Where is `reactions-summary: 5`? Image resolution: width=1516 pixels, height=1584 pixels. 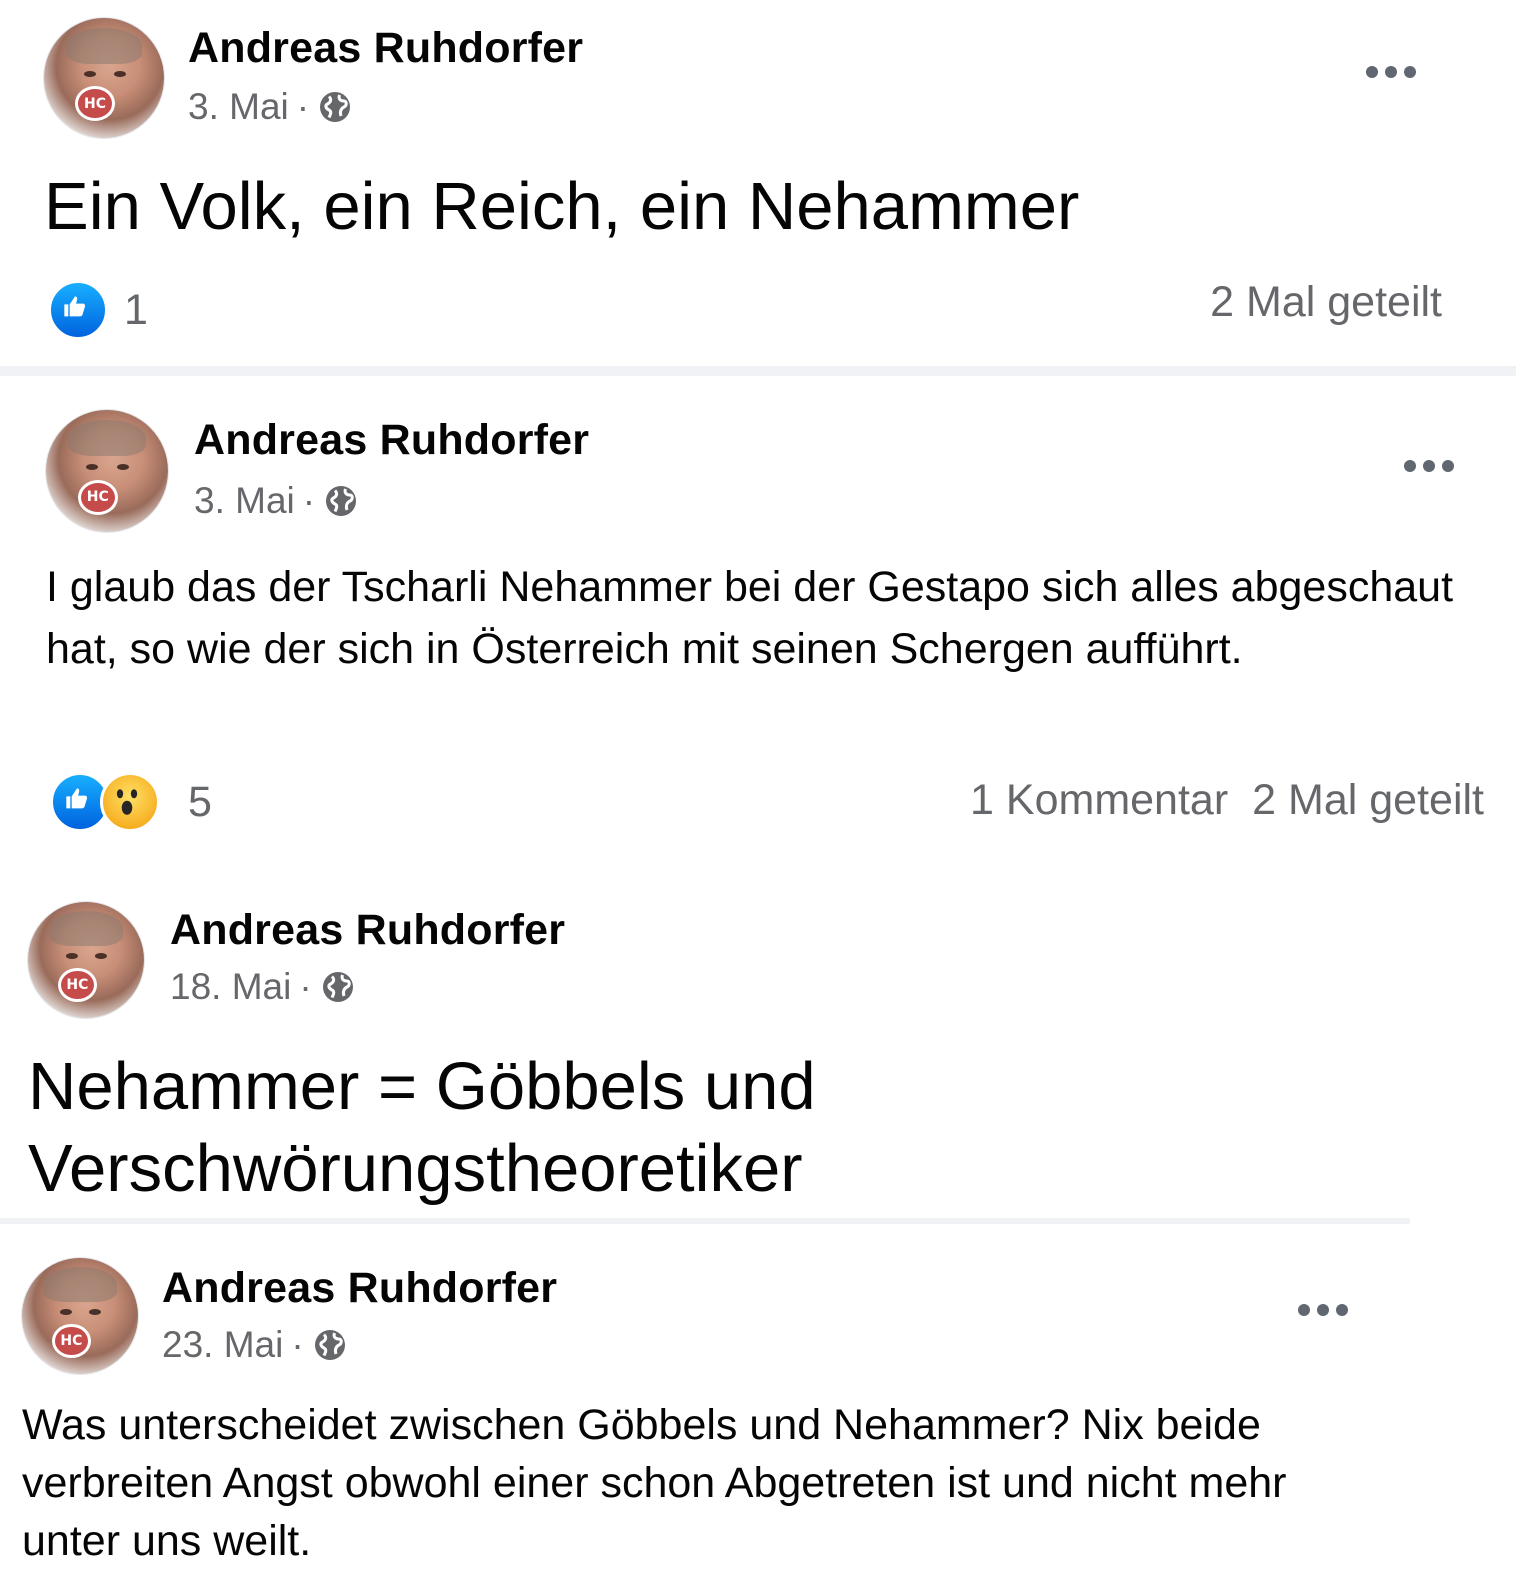
reactions-summary: 5 is located at coordinates (131, 802).